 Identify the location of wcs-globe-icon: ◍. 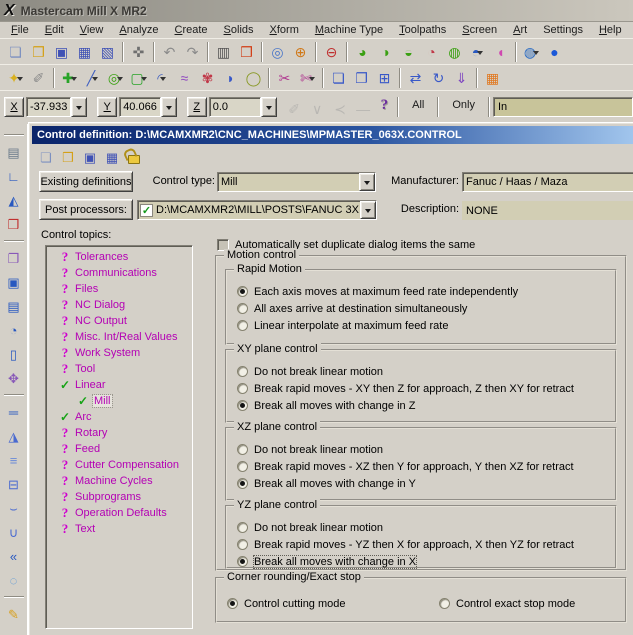
(531, 51).